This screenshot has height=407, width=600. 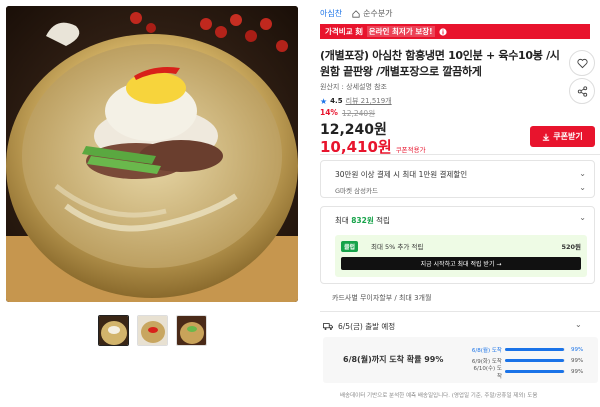 What do you see at coordinates (546, 137) in the screenshot?
I see `download-icon` at bounding box center [546, 137].